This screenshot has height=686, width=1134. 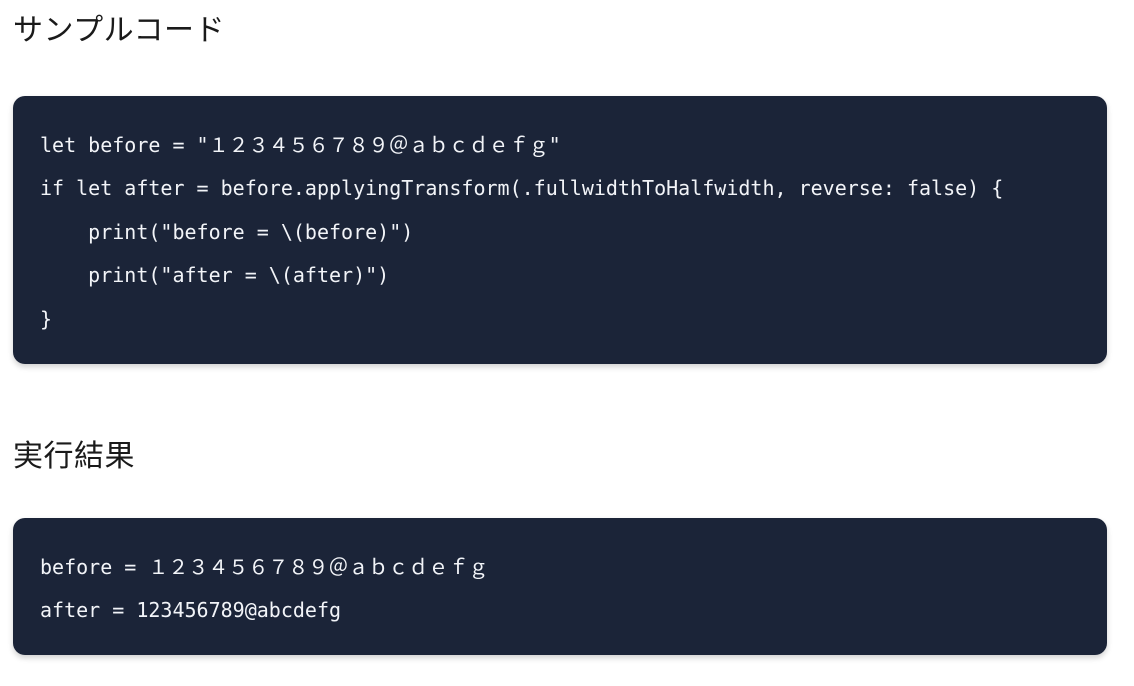 I want to click on output-line: before = １２３４５６７８９＠ａｂｃｄｅｆｇ, so click(x=264, y=567).